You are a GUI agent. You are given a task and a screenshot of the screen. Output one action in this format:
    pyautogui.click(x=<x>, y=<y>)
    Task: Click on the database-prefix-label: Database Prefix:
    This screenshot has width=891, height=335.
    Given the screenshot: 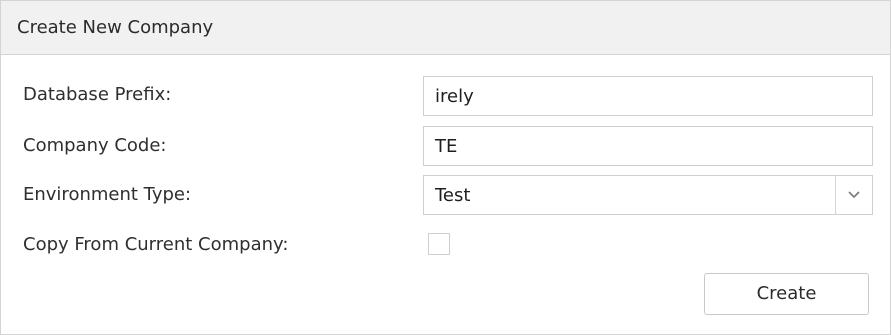 What is the action you would take?
    pyautogui.click(x=97, y=94)
    